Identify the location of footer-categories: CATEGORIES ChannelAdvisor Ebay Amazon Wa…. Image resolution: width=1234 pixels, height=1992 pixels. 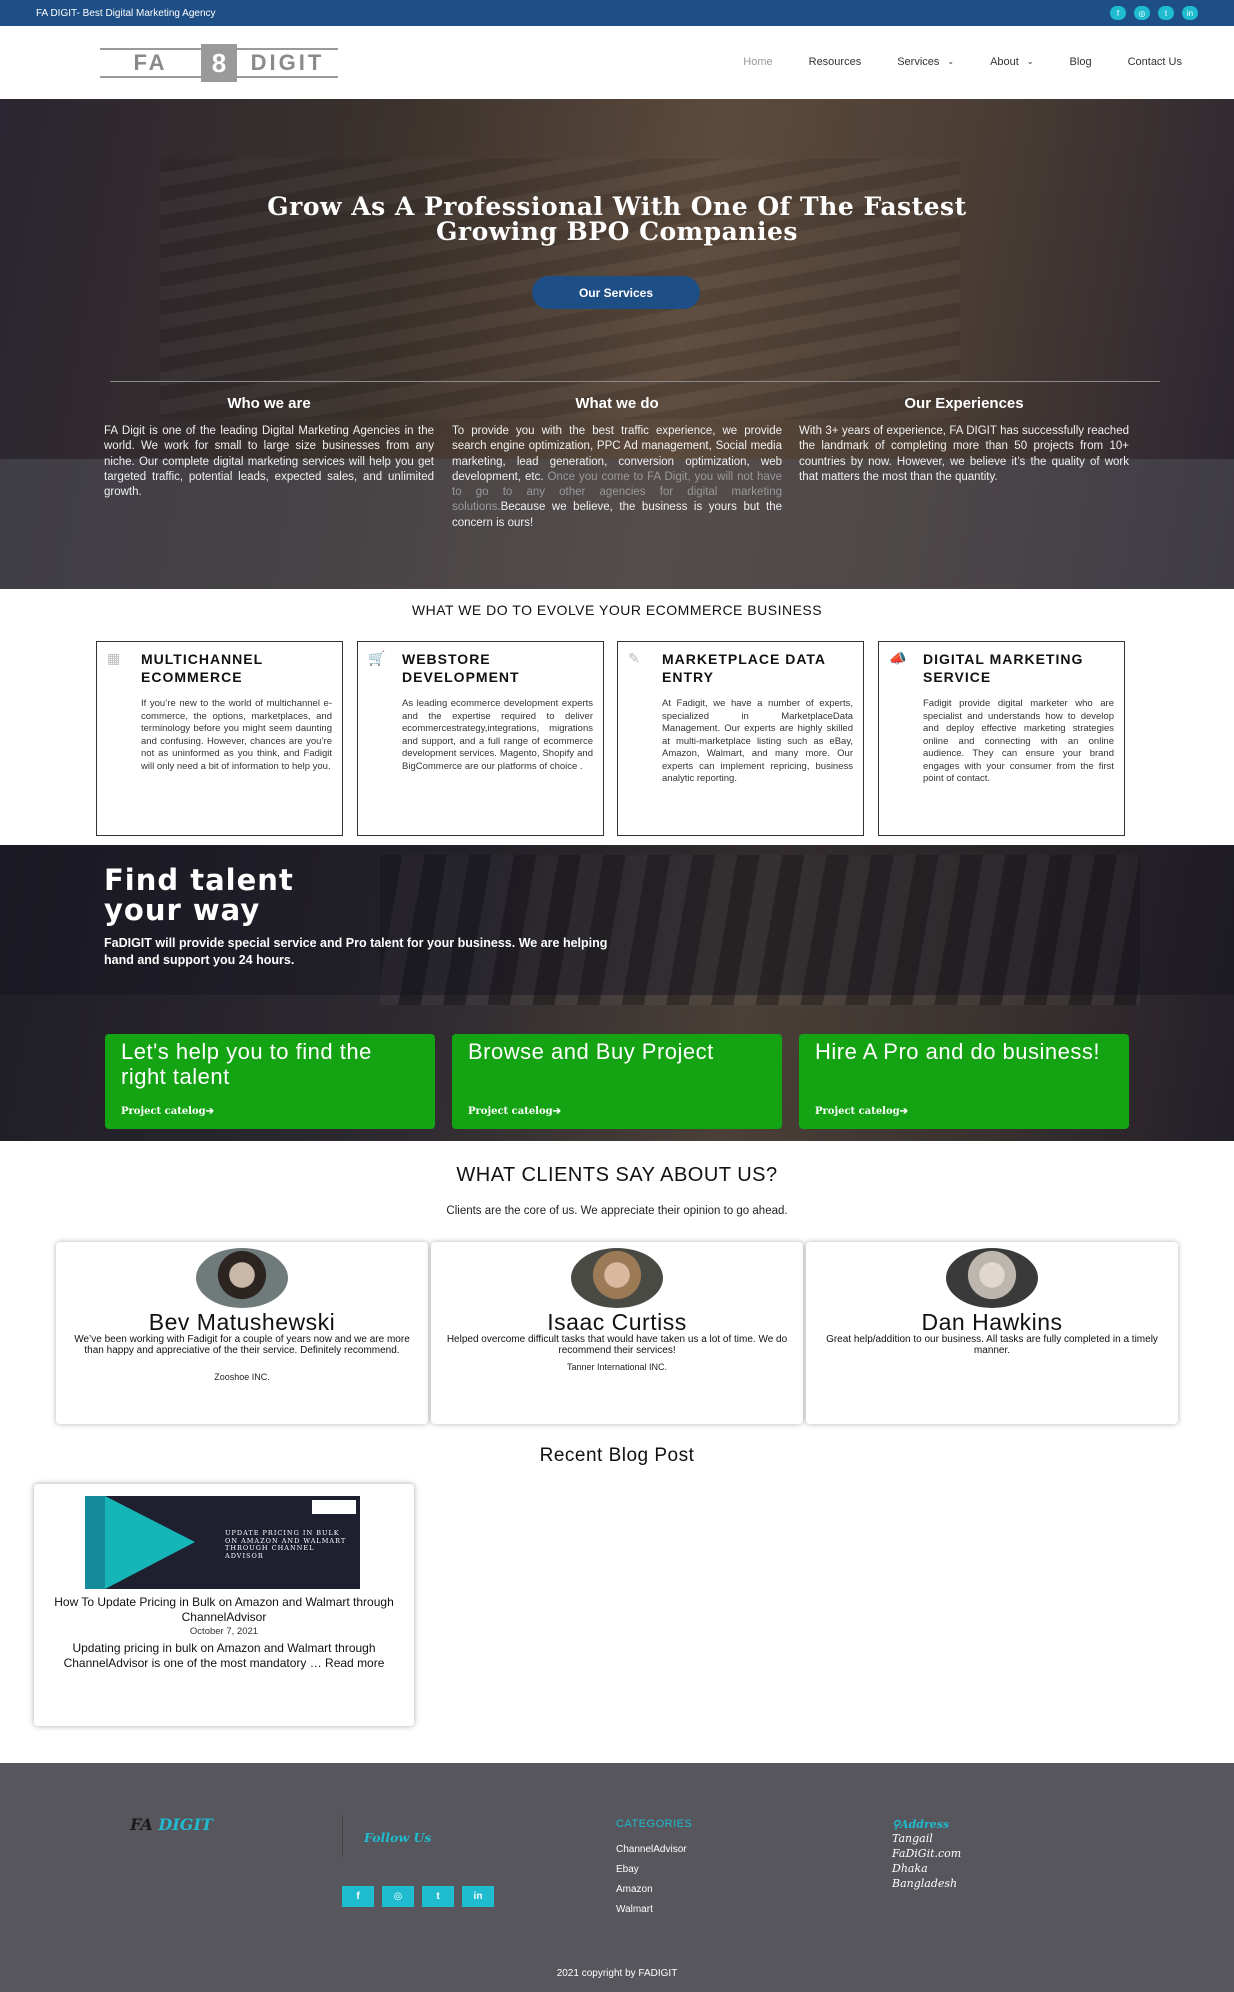
(654, 1869).